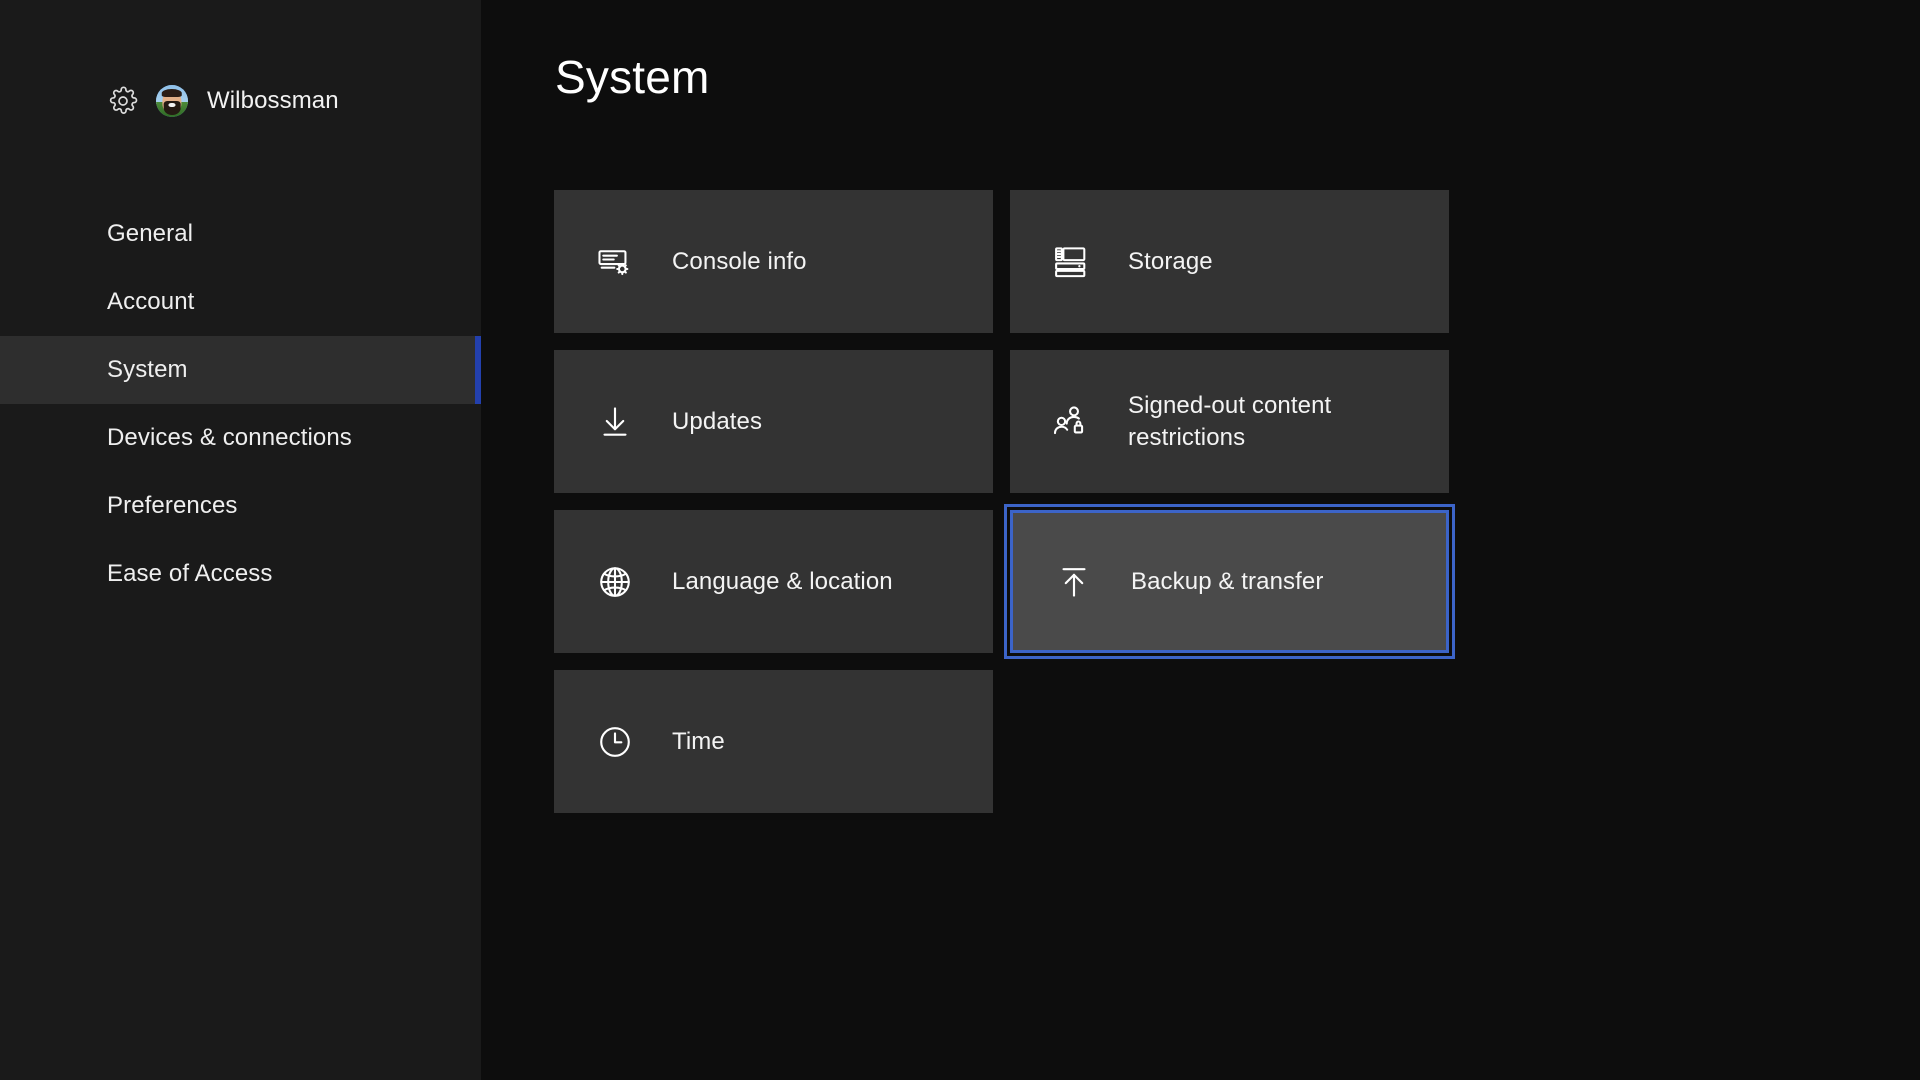 The image size is (1920, 1080). Describe the element at coordinates (1004, 741) in the screenshot. I see `tile-row: Time` at that location.